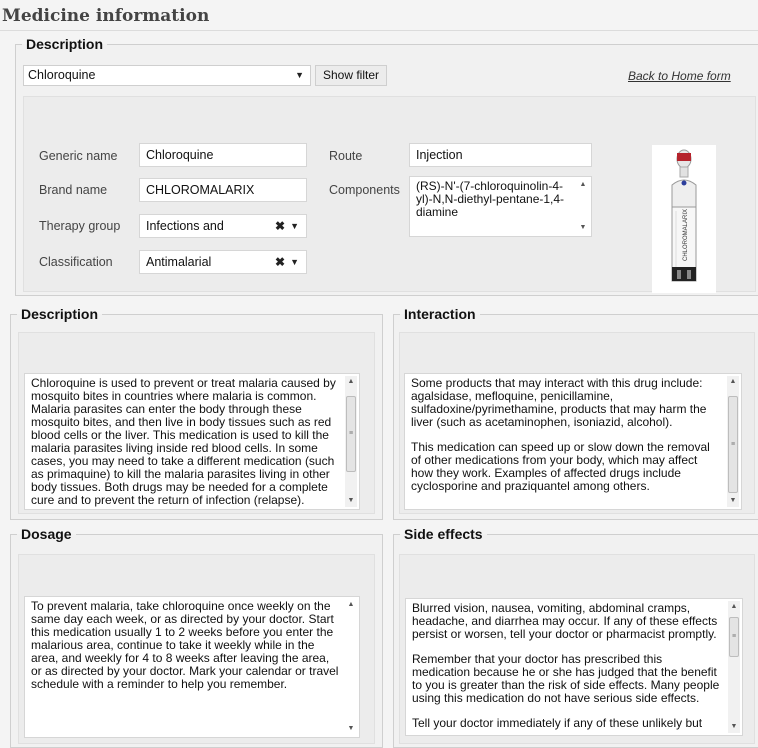 The width and height of the screenshot is (758, 748). Describe the element at coordinates (223, 262) in the screenshot. I see `classification-select: Antimalarial ✖ ▼` at that location.